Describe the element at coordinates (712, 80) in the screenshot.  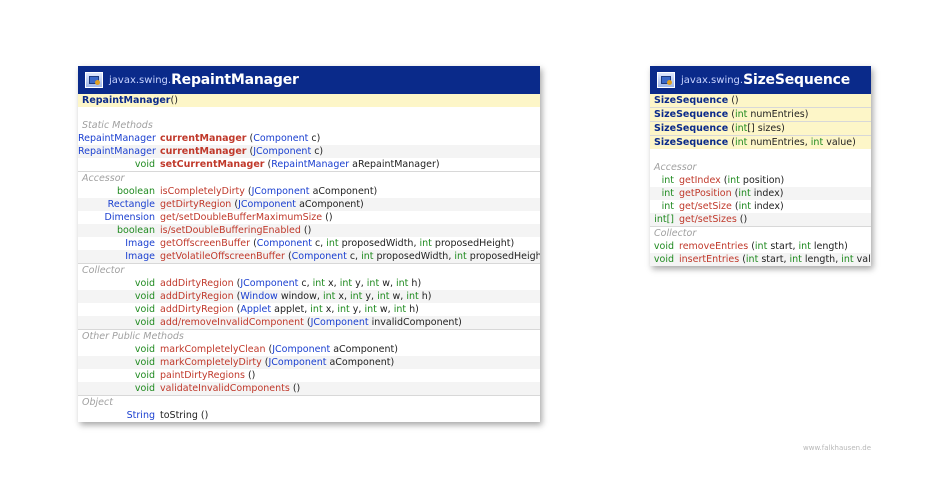
I see `package-name: javax.swing.` at that location.